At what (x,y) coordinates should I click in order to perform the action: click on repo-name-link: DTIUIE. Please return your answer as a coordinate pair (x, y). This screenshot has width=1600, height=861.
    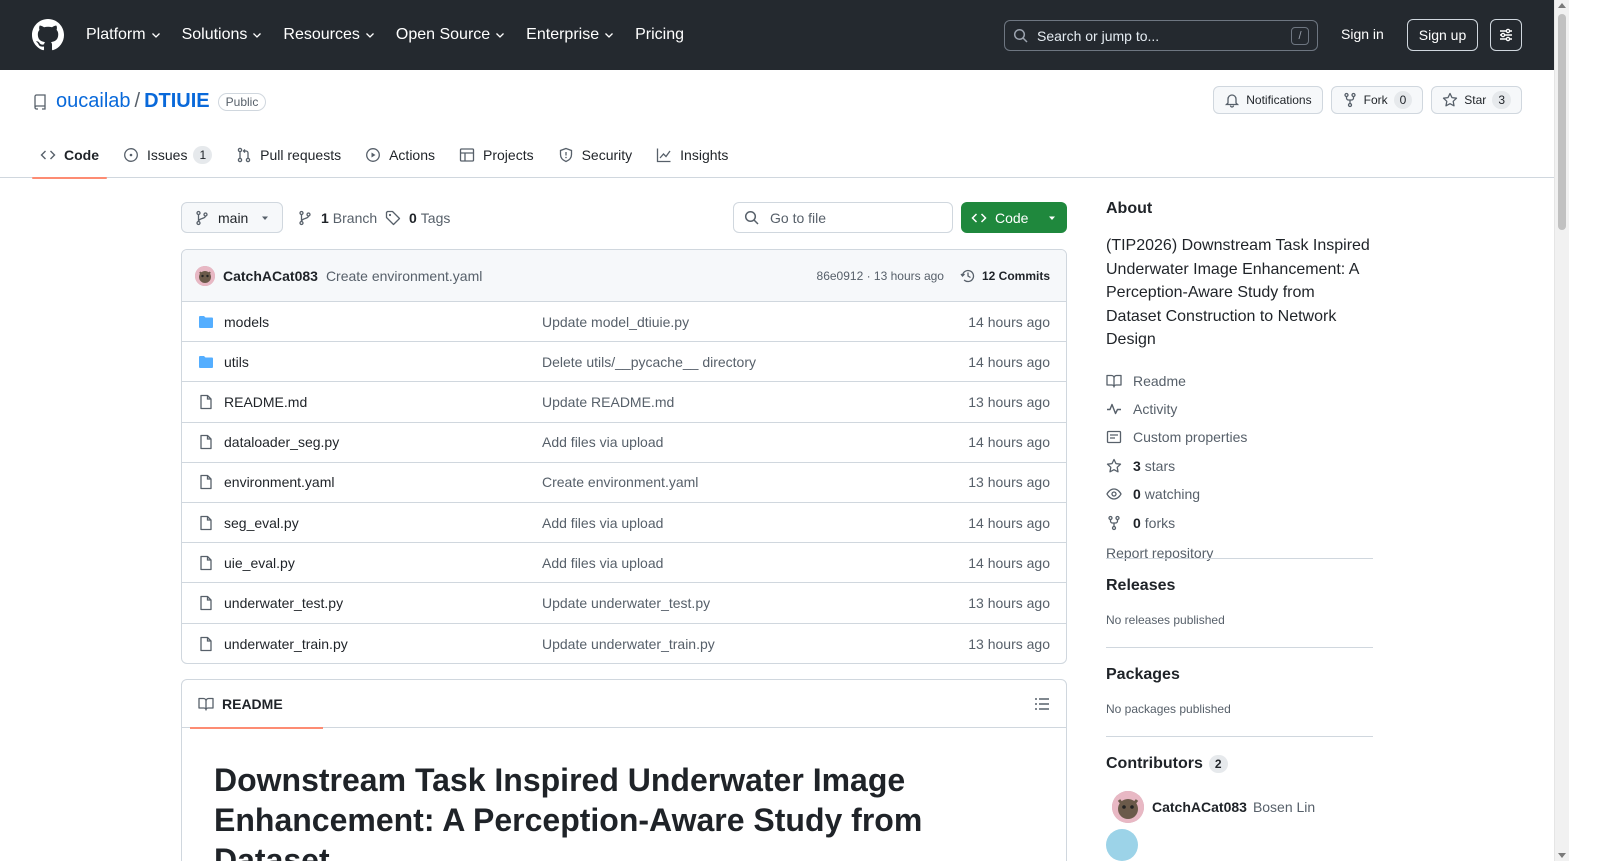
    Looking at the image, I should click on (177, 101).